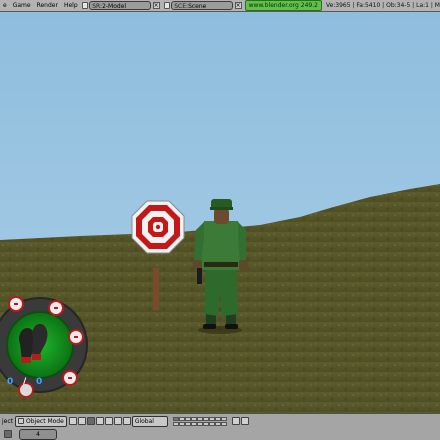  Describe the element at coordinates (117, 421) in the screenshot. I see `rotate-icon` at that location.